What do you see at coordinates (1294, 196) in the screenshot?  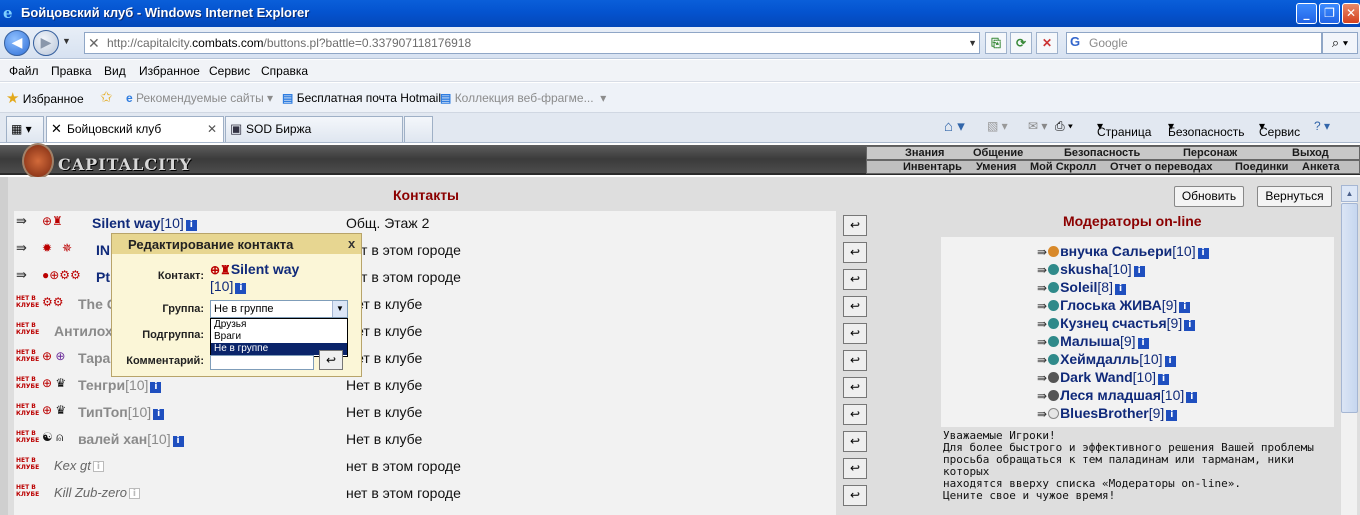 I see `back-page-button: Вернуться` at bounding box center [1294, 196].